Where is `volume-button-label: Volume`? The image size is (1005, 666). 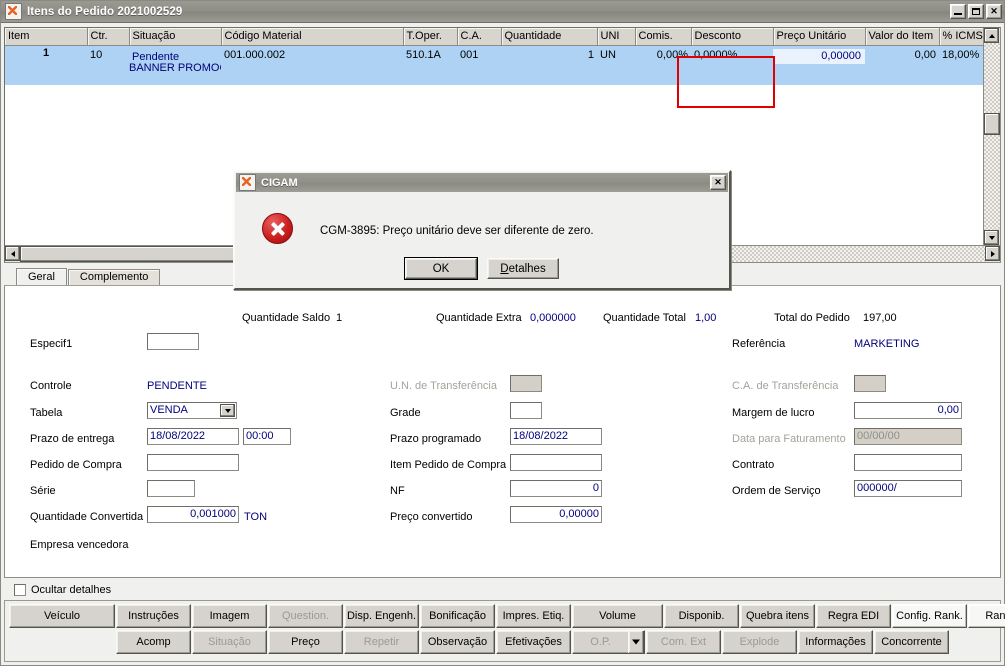
volume-button-label: Volume is located at coordinates (617, 616).